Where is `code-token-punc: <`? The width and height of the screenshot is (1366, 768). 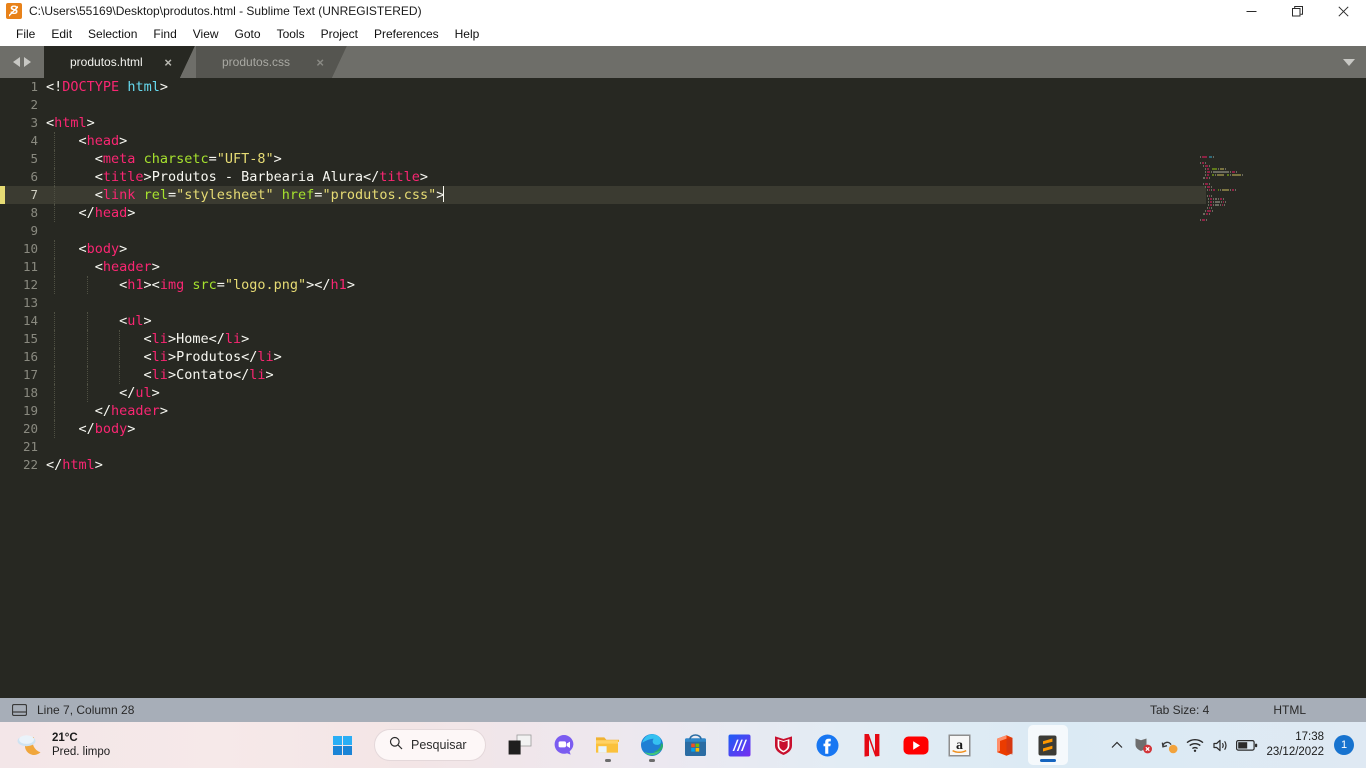 code-token-punc: < is located at coordinates (66, 141).